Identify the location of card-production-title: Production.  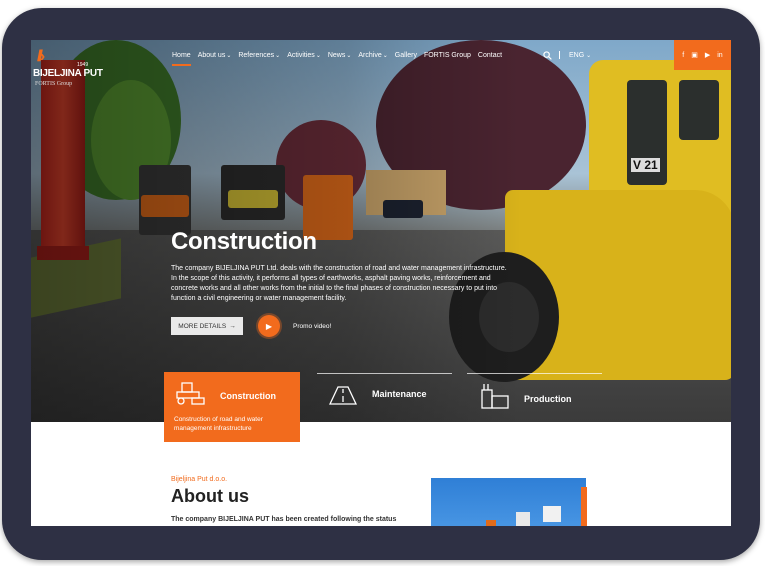
(548, 399).